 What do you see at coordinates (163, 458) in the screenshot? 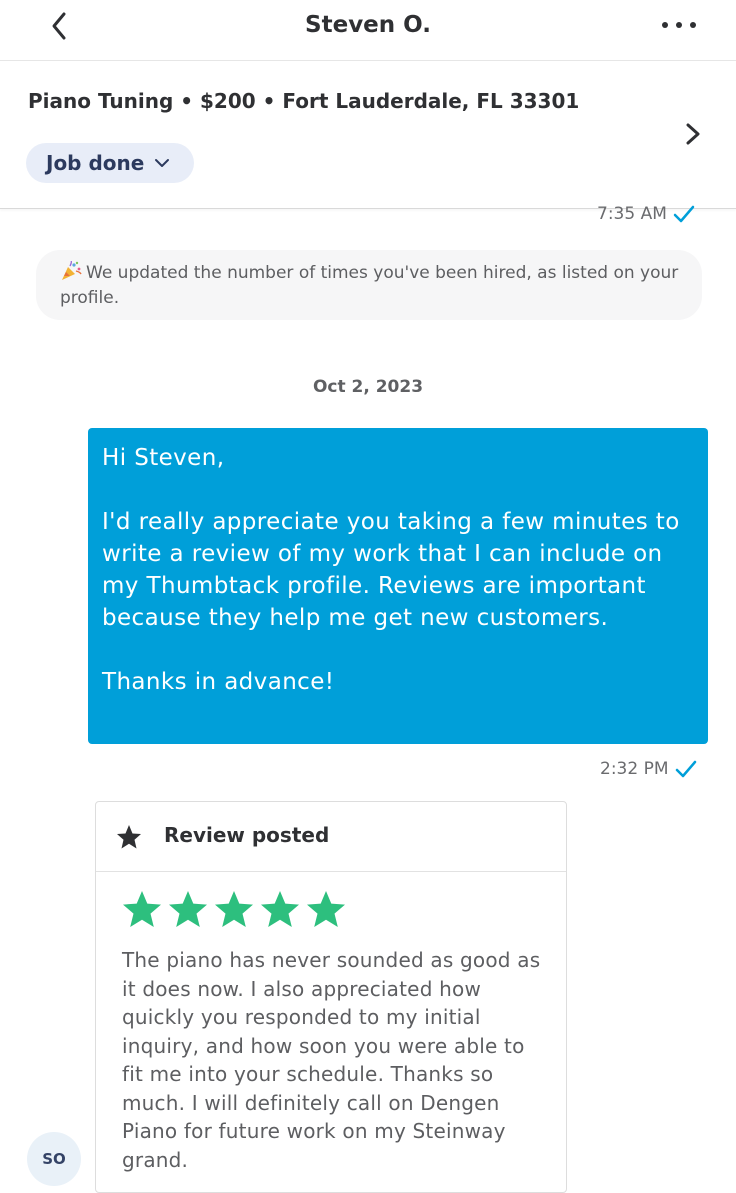
I see `message-greeting: Hi Steven,` at bounding box center [163, 458].